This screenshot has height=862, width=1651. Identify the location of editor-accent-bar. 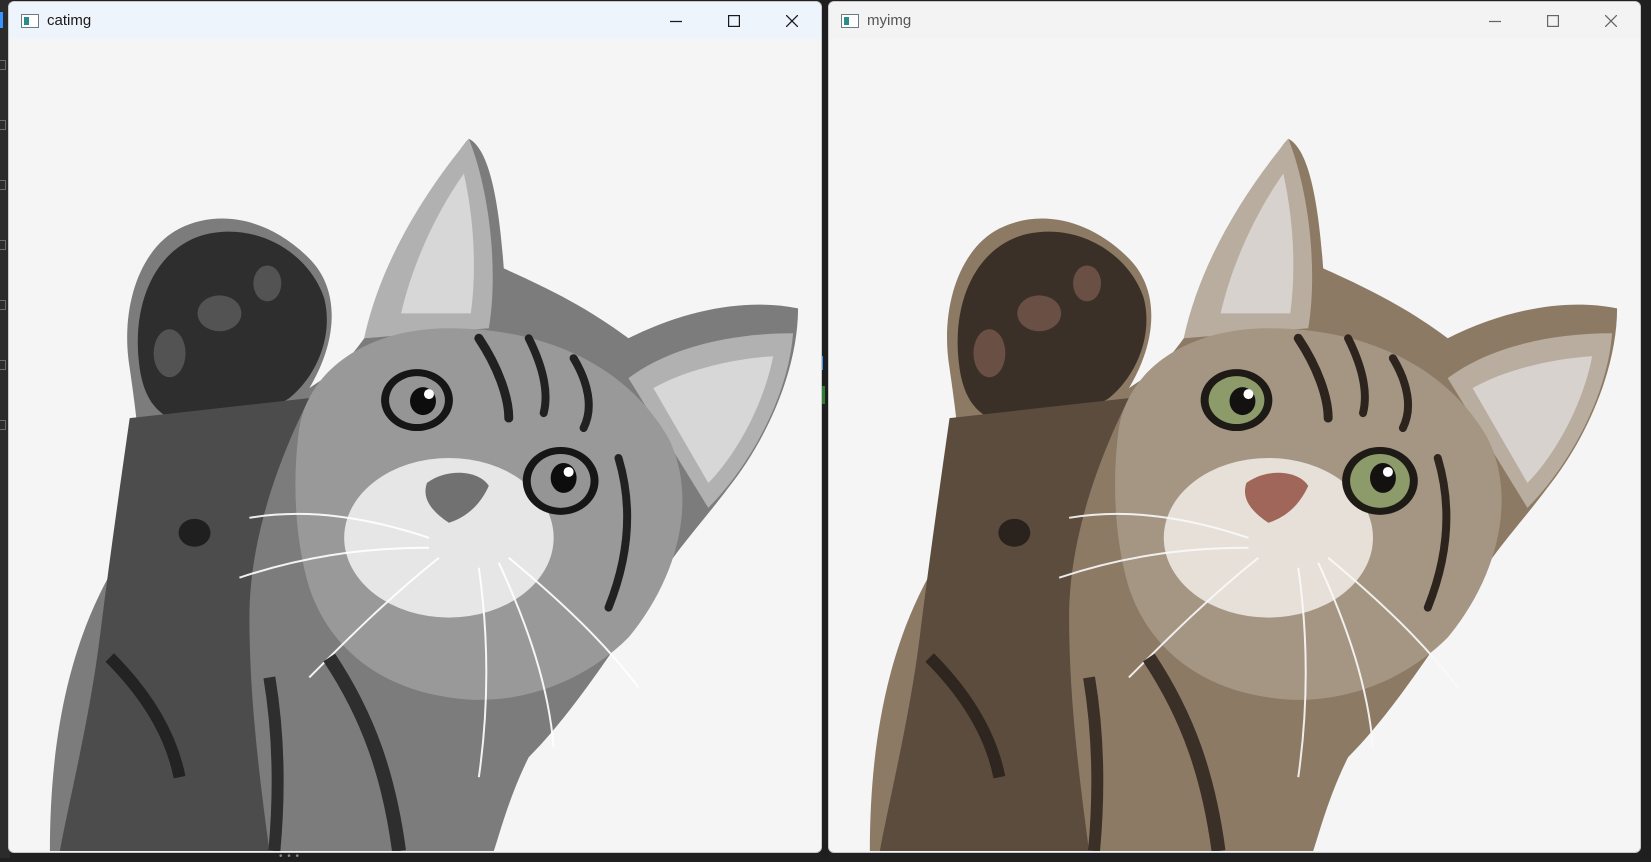
(1, 20).